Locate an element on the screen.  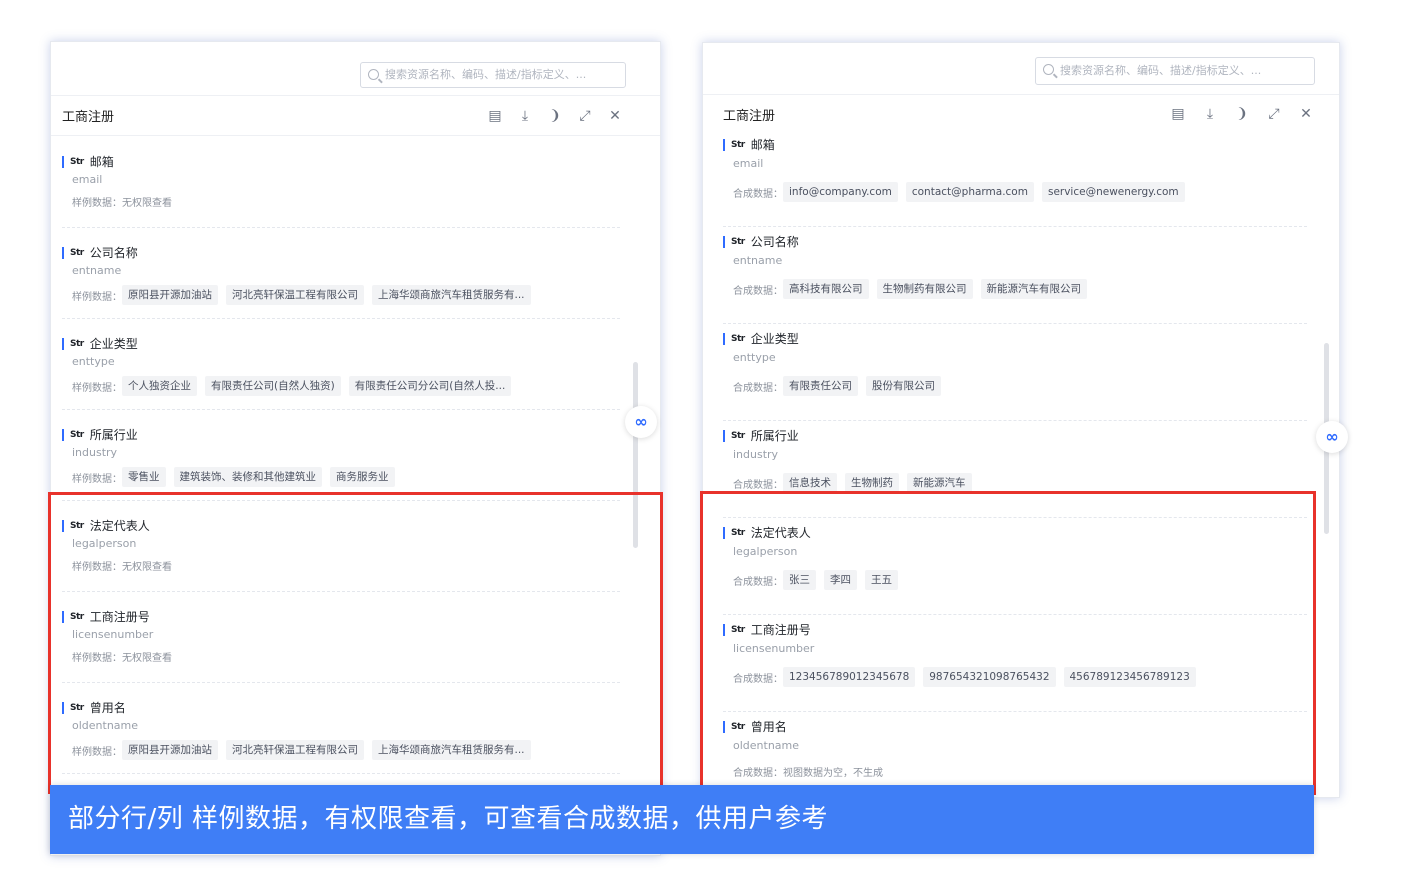
panel-header: 工商注册 ▤ ⤓ ❩ ⤢ ✕ is located at coordinates (1021, 114).